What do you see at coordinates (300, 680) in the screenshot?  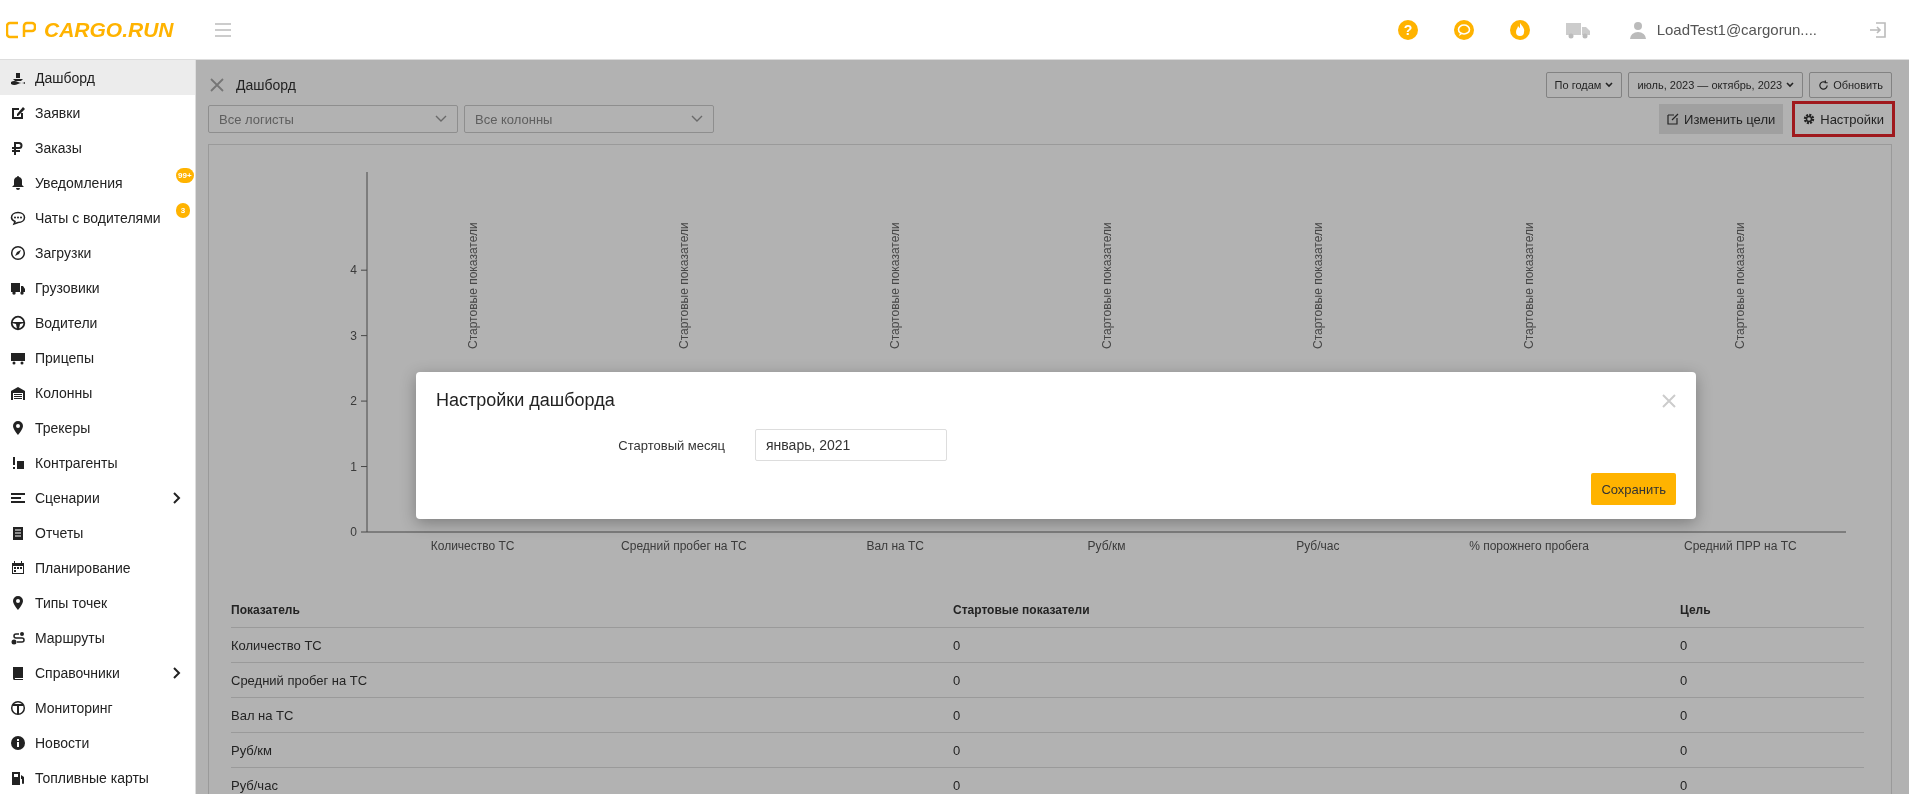 I see `table-cell-text: Средний пробег на ТС` at bounding box center [300, 680].